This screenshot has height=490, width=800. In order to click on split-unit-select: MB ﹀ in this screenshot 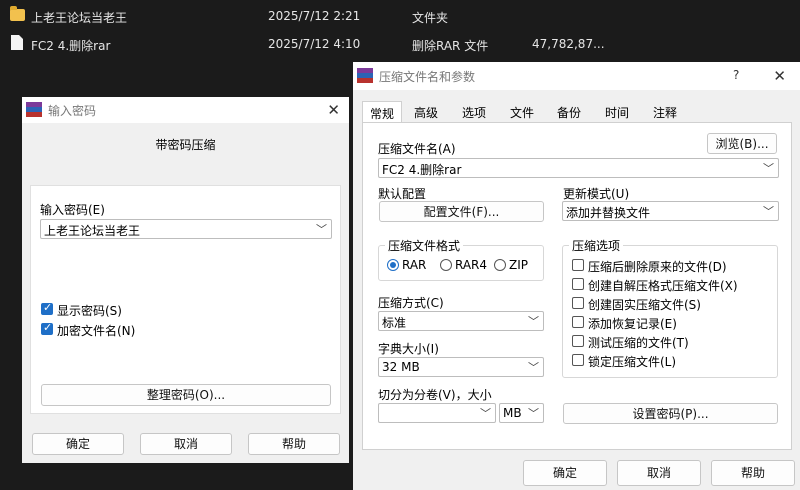, I will do `click(521, 413)`.